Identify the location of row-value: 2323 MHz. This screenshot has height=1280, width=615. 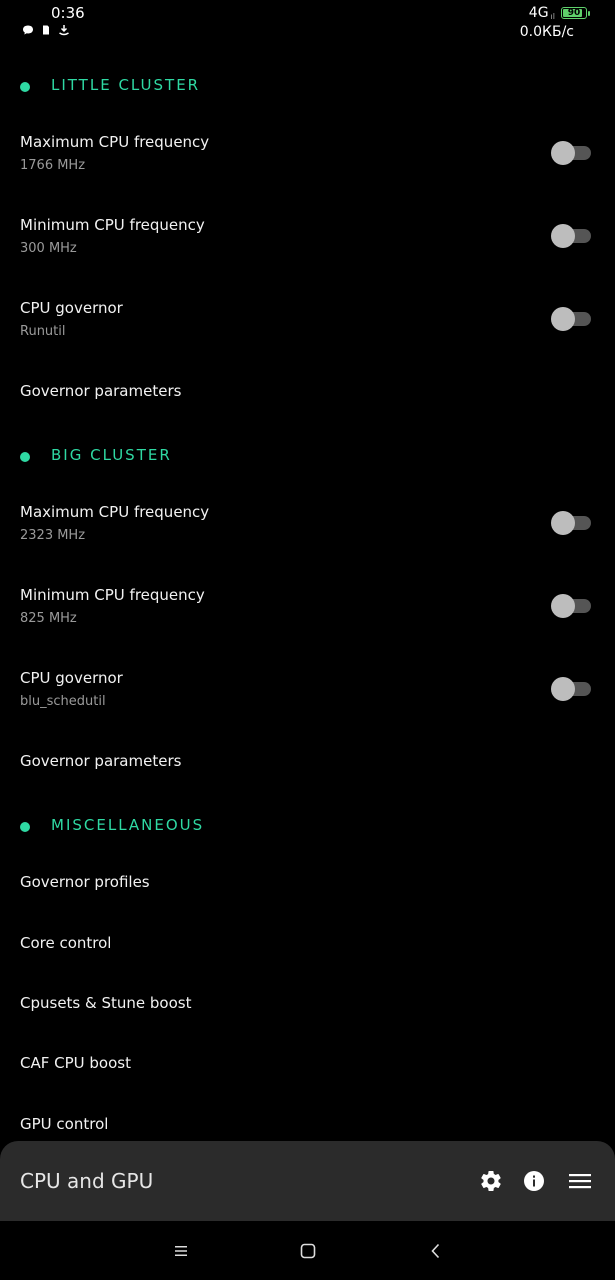
(53, 535).